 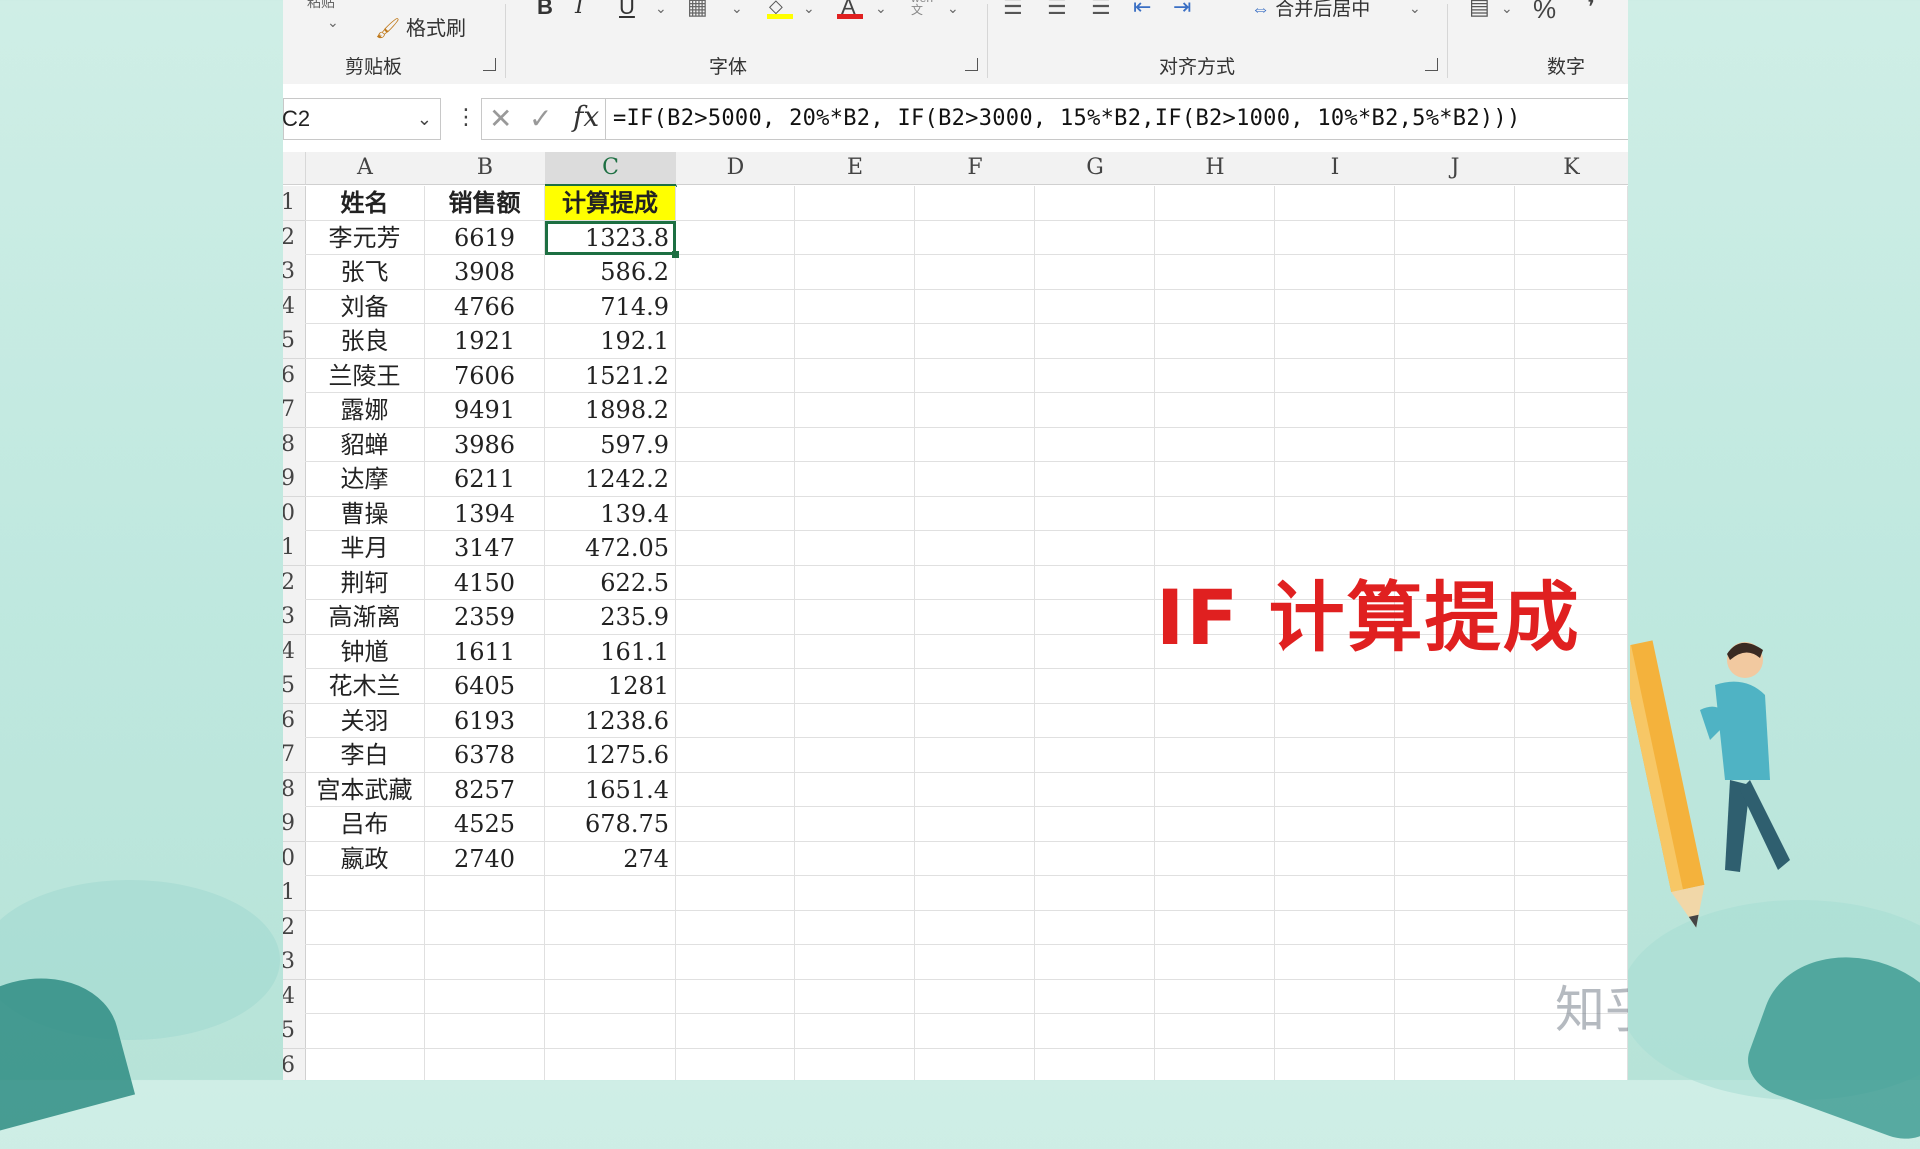 I want to click on column-header-a: A, so click(x=365, y=168).